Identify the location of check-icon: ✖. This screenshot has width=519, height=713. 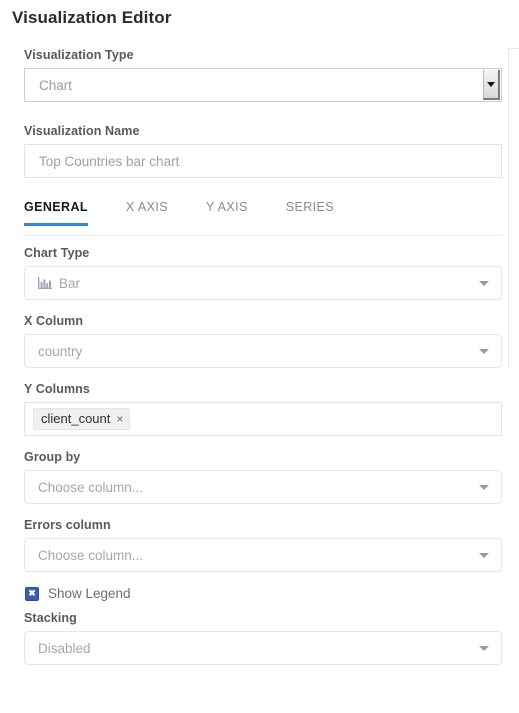
(32, 593).